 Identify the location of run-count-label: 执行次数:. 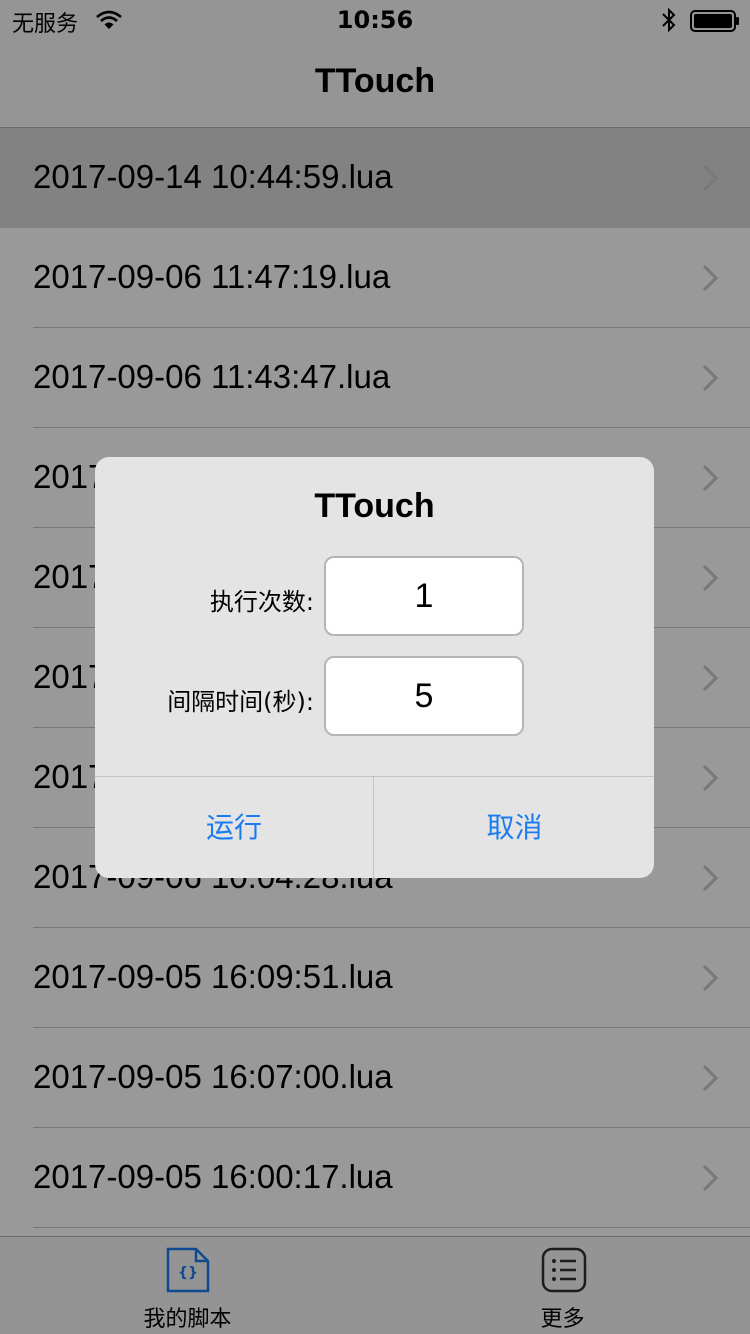
(261, 602).